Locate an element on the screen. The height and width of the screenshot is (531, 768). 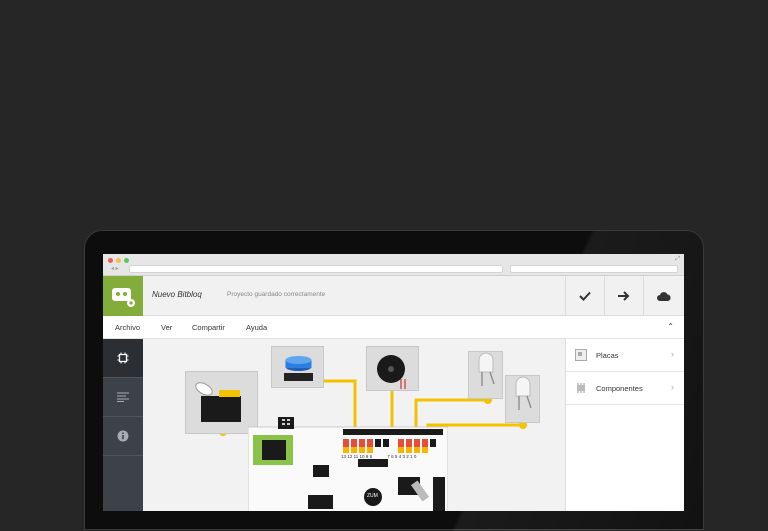
pin-label: 9 is located at coordinates (367, 456).